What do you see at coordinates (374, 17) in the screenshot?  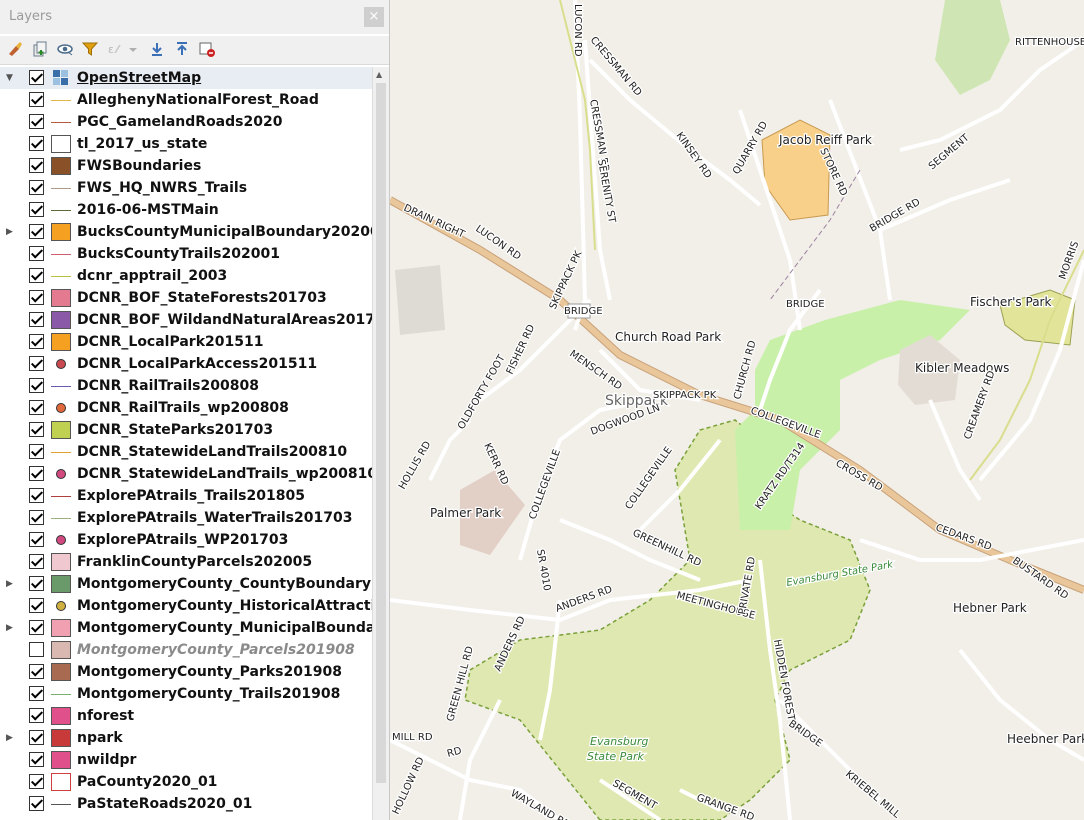 I see `close-button: ×` at bounding box center [374, 17].